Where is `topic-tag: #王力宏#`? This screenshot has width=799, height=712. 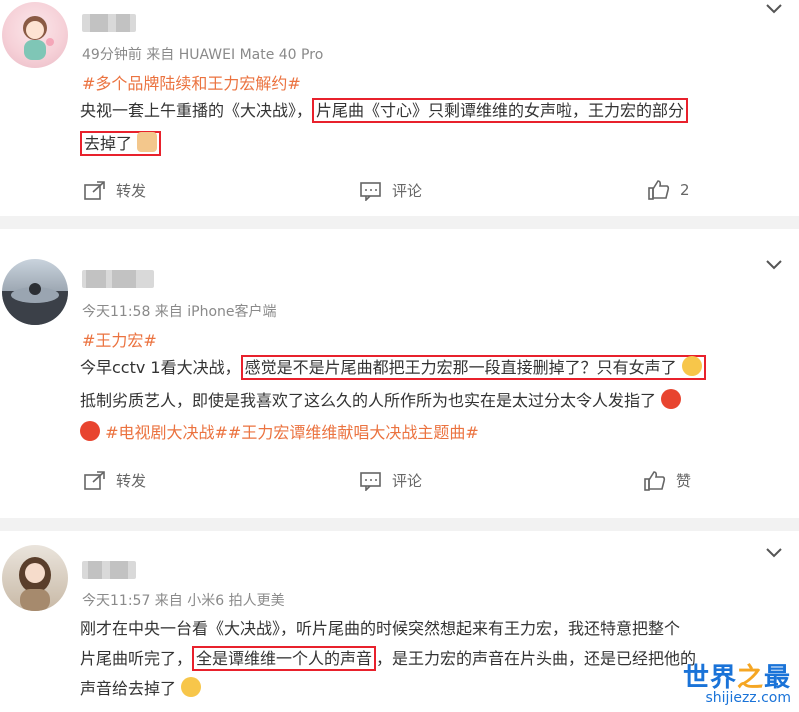
topic-tag: #王力宏# is located at coordinates (119, 339).